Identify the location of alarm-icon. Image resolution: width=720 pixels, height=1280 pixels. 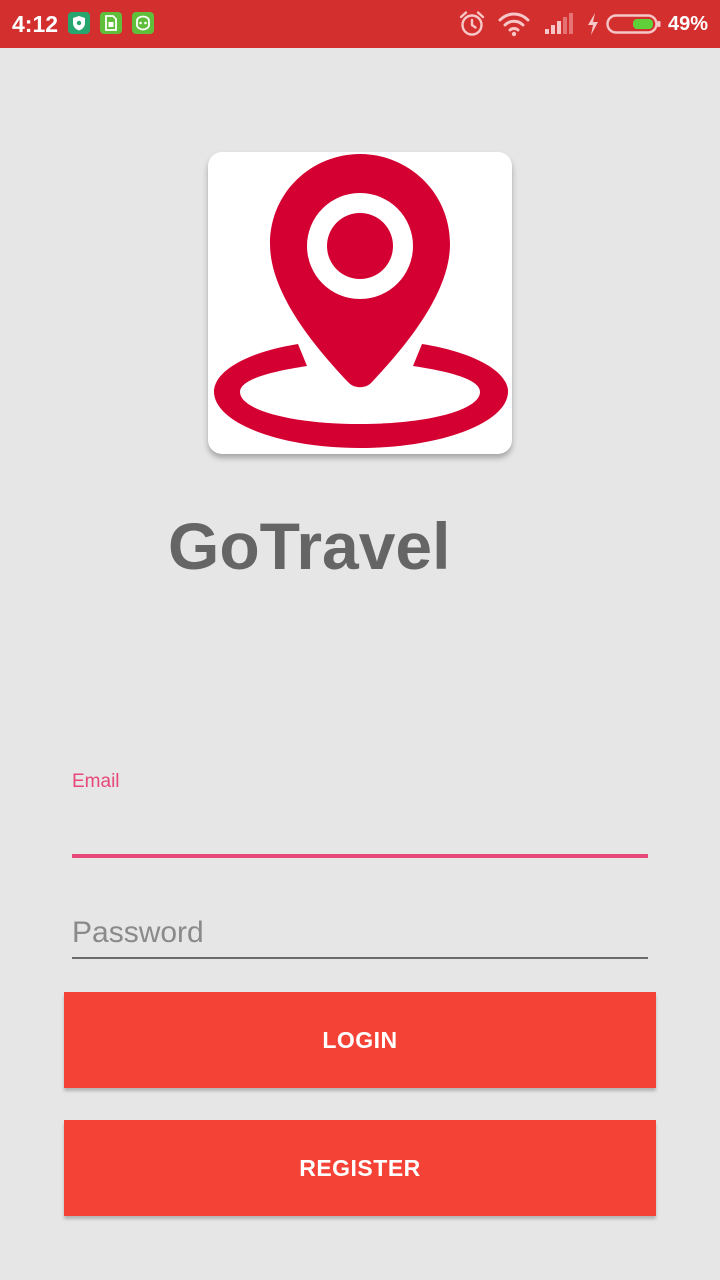
(472, 24).